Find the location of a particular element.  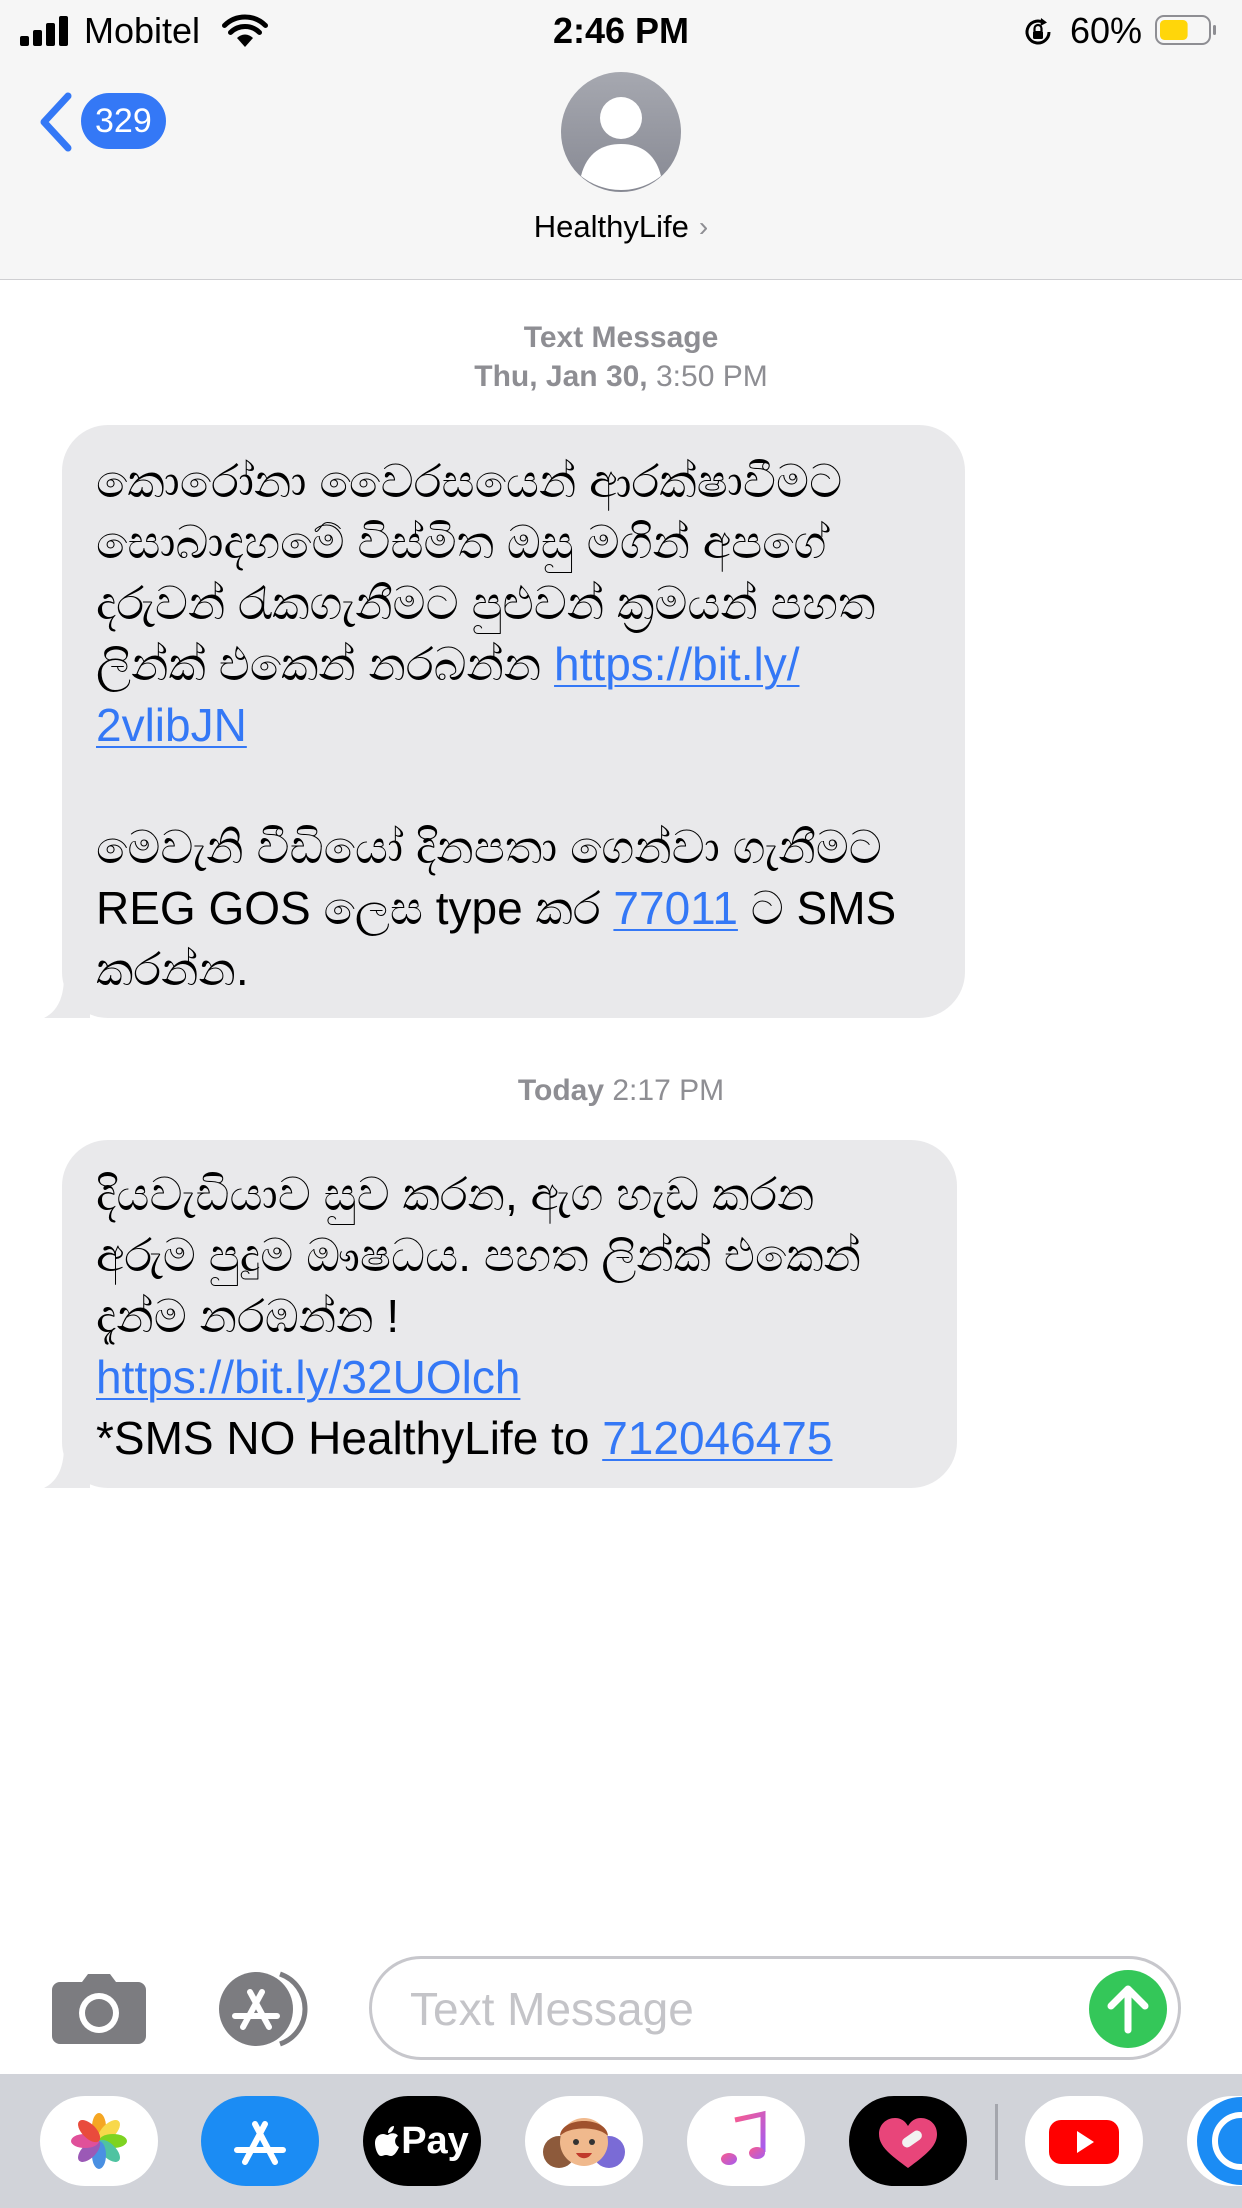

person-silhouette-icon is located at coordinates (621, 143).